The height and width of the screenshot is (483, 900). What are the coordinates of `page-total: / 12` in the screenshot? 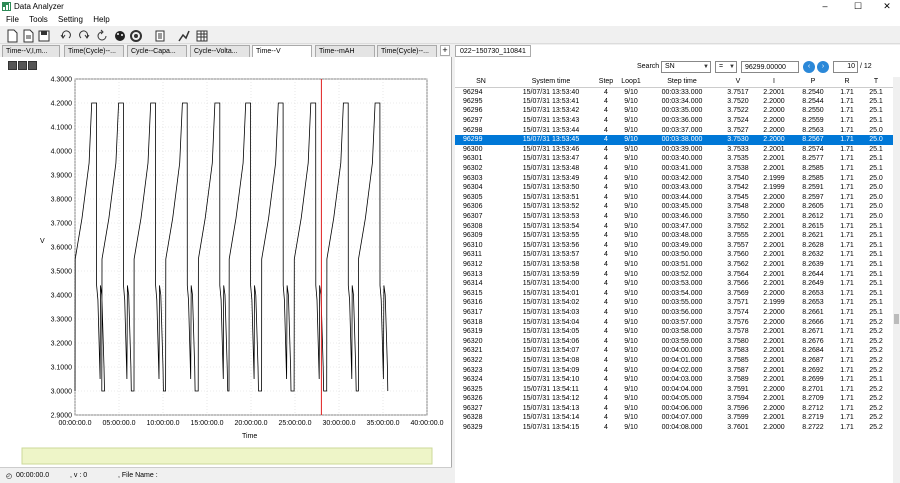 It's located at (866, 66).